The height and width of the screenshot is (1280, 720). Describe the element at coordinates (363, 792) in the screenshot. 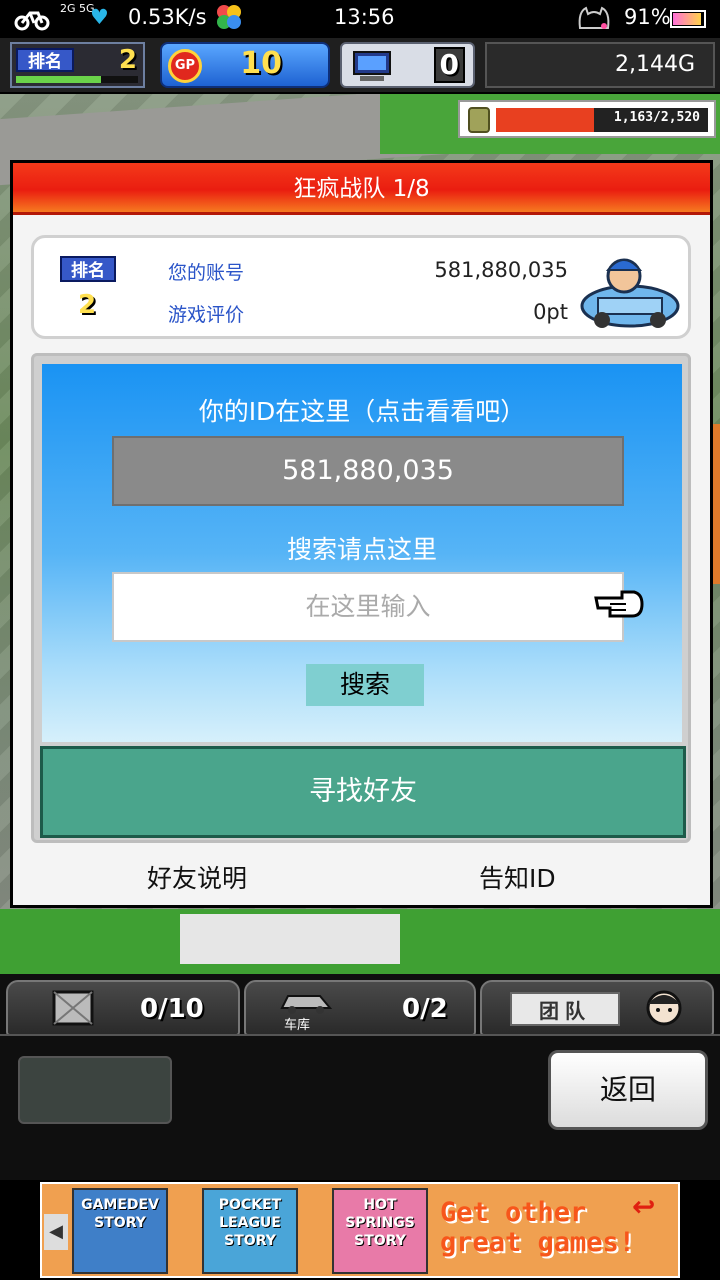

I see `find-friend-button: 寻找好友` at that location.